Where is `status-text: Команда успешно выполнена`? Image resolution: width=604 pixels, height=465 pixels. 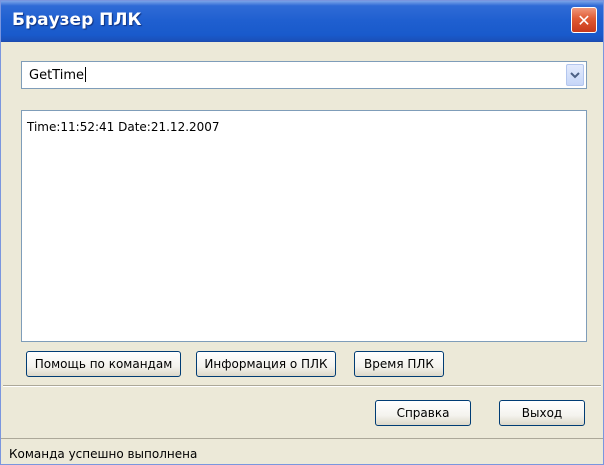 status-text: Команда успешно выполнена is located at coordinates (103, 454).